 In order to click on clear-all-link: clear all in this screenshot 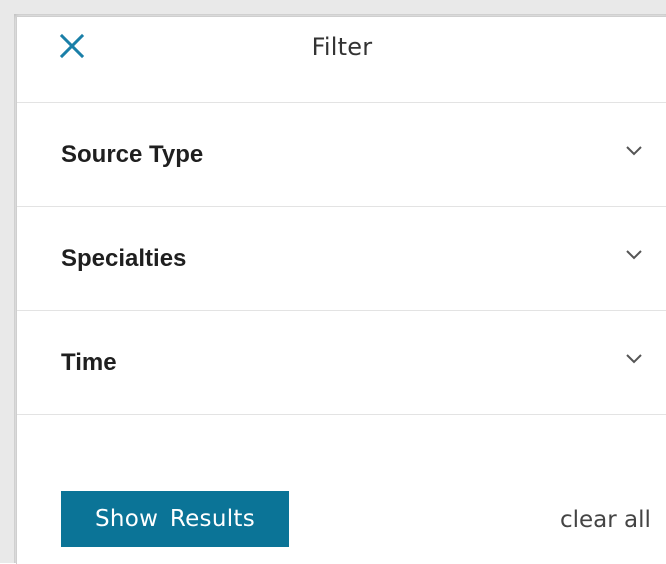, I will do `click(605, 520)`.